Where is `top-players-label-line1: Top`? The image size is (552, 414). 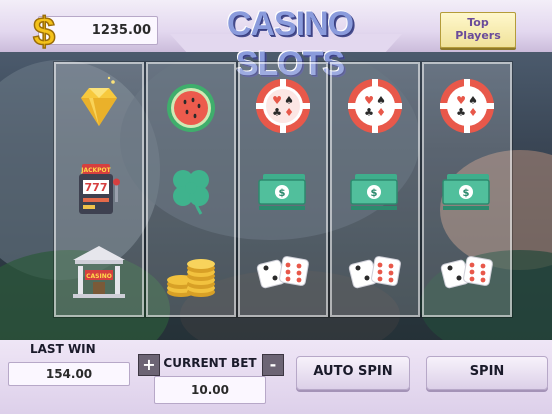
top-players-label-line1: Top is located at coordinates (478, 22).